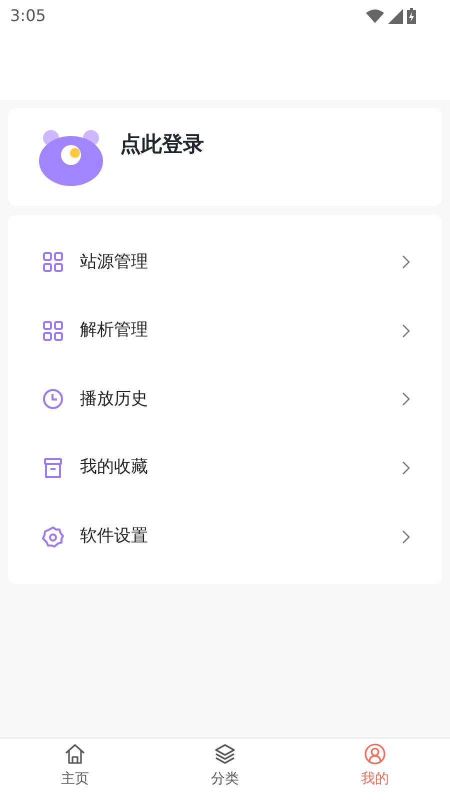  Describe the element at coordinates (162, 145) in the screenshot. I see `login-link: 点此登录` at that location.